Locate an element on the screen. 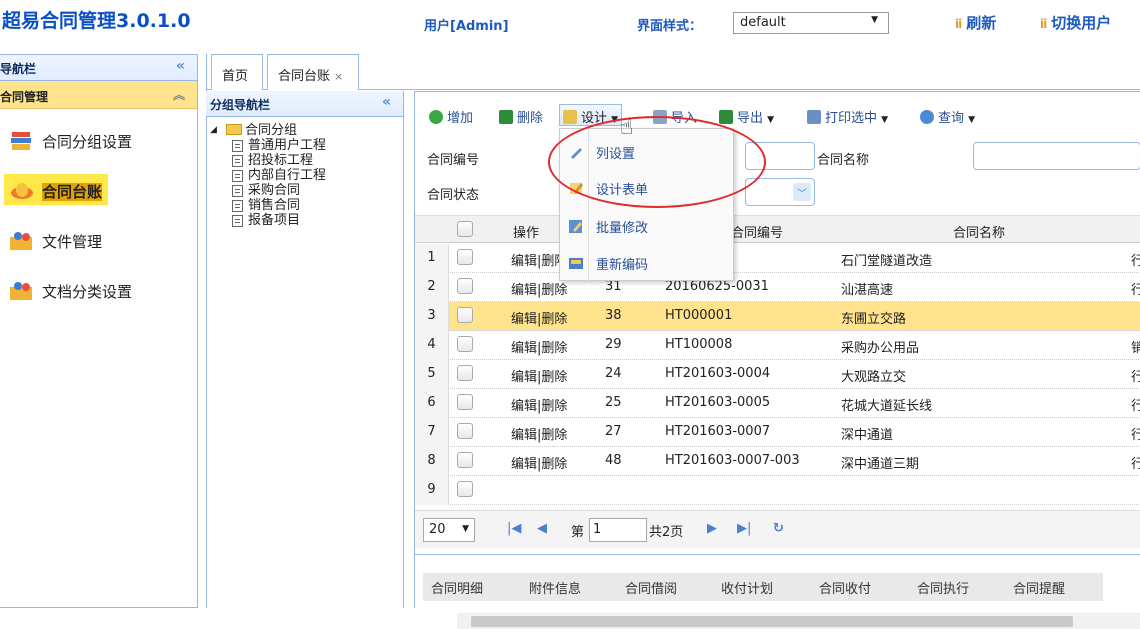 This screenshot has height=629, width=1140. tab-contract-ledger: 合同台账 × is located at coordinates (313, 72).